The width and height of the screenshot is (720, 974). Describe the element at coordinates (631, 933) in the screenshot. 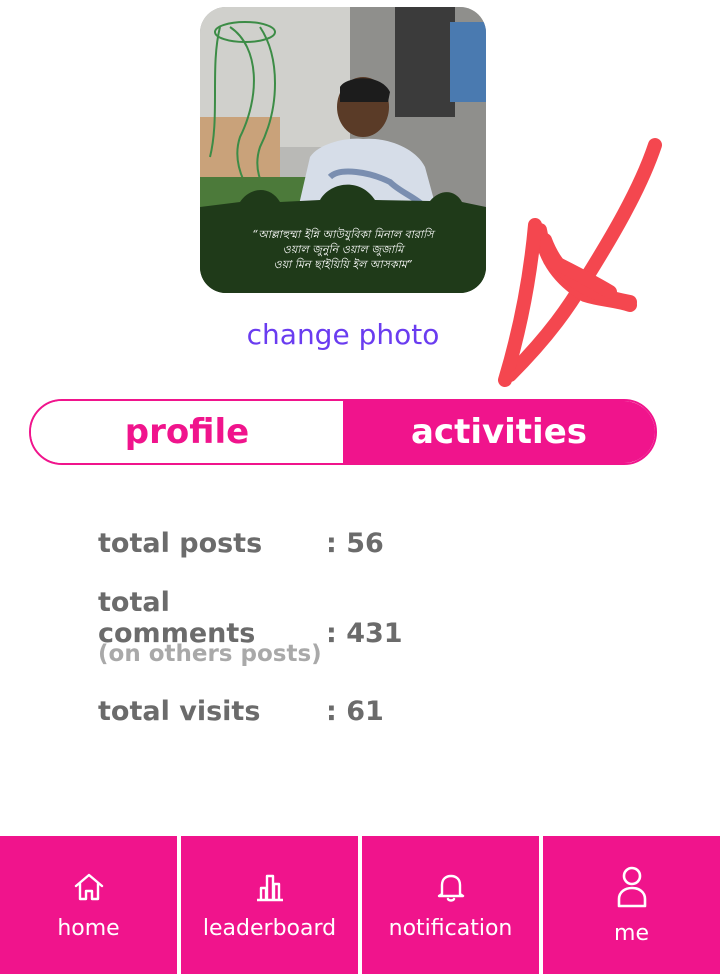

I see `nav-label: me` at that location.